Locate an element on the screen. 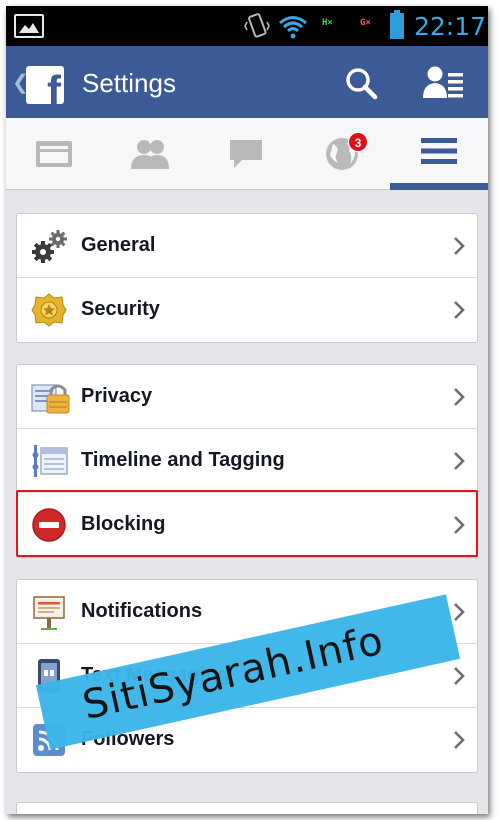  signal-indicator-2: G× is located at coordinates (365, 23).